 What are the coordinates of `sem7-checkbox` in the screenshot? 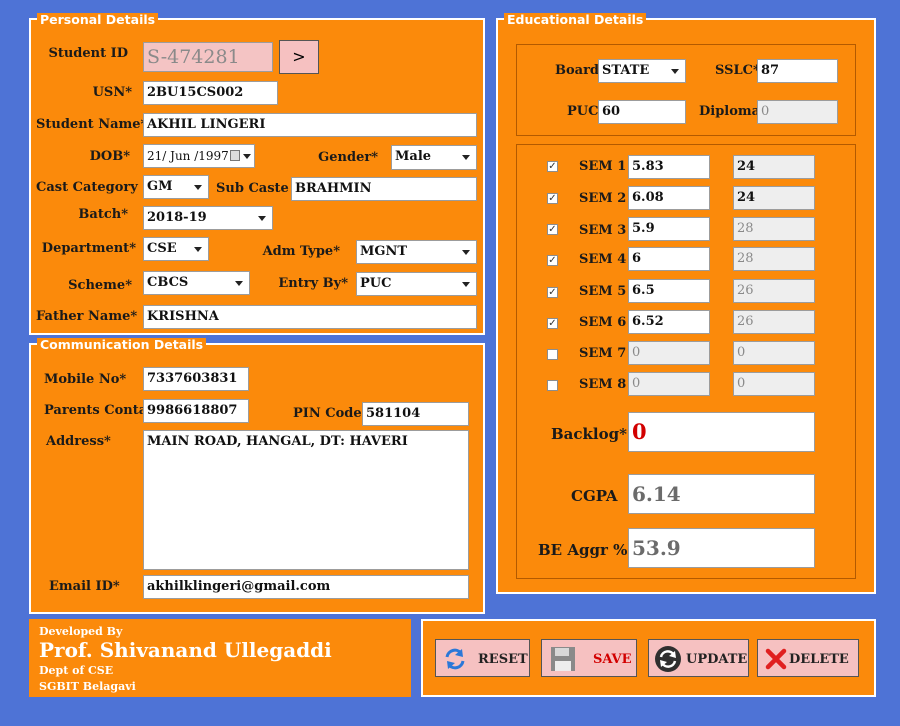 It's located at (552, 354).